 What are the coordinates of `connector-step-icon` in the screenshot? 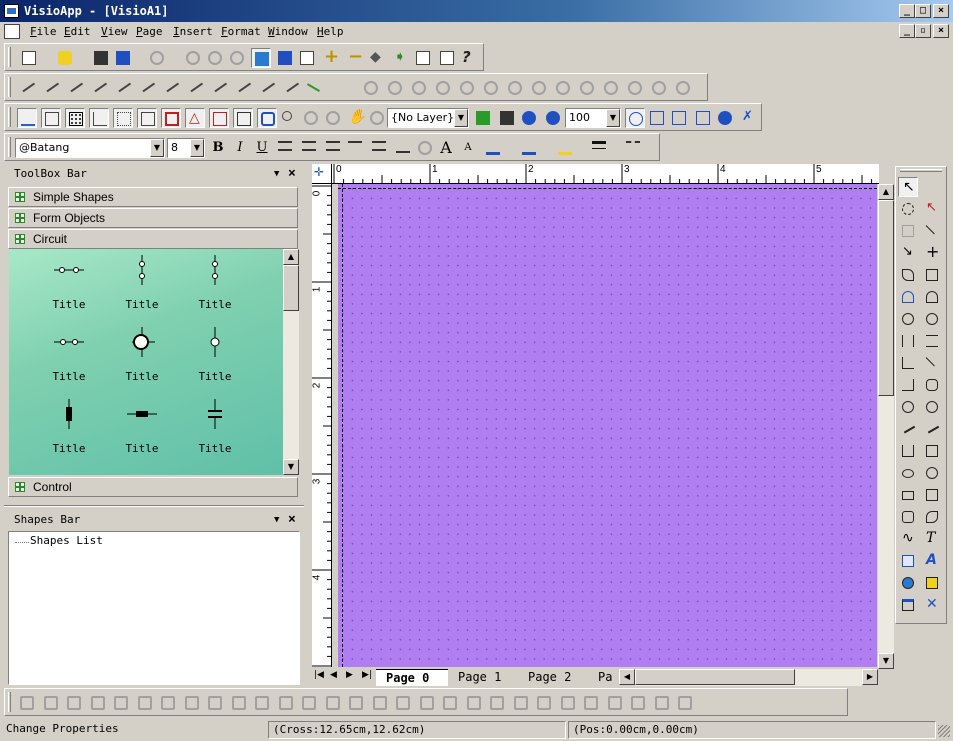 It's located at (147, 87).